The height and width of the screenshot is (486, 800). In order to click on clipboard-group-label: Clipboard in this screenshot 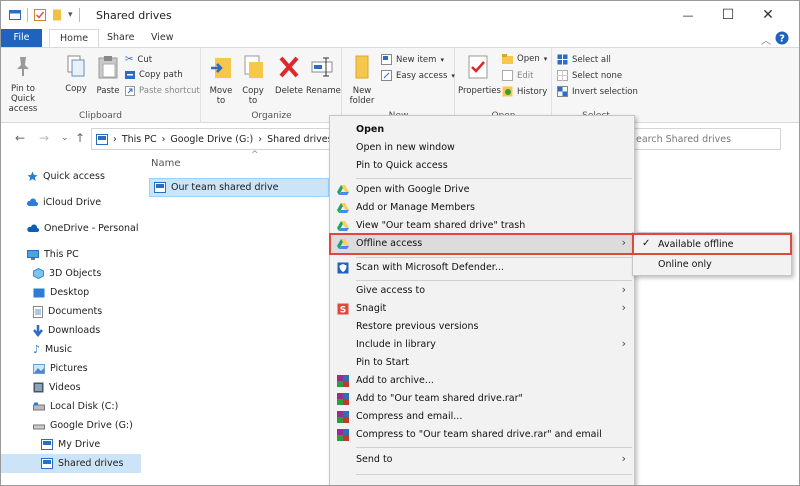, I will do `click(100, 116)`.